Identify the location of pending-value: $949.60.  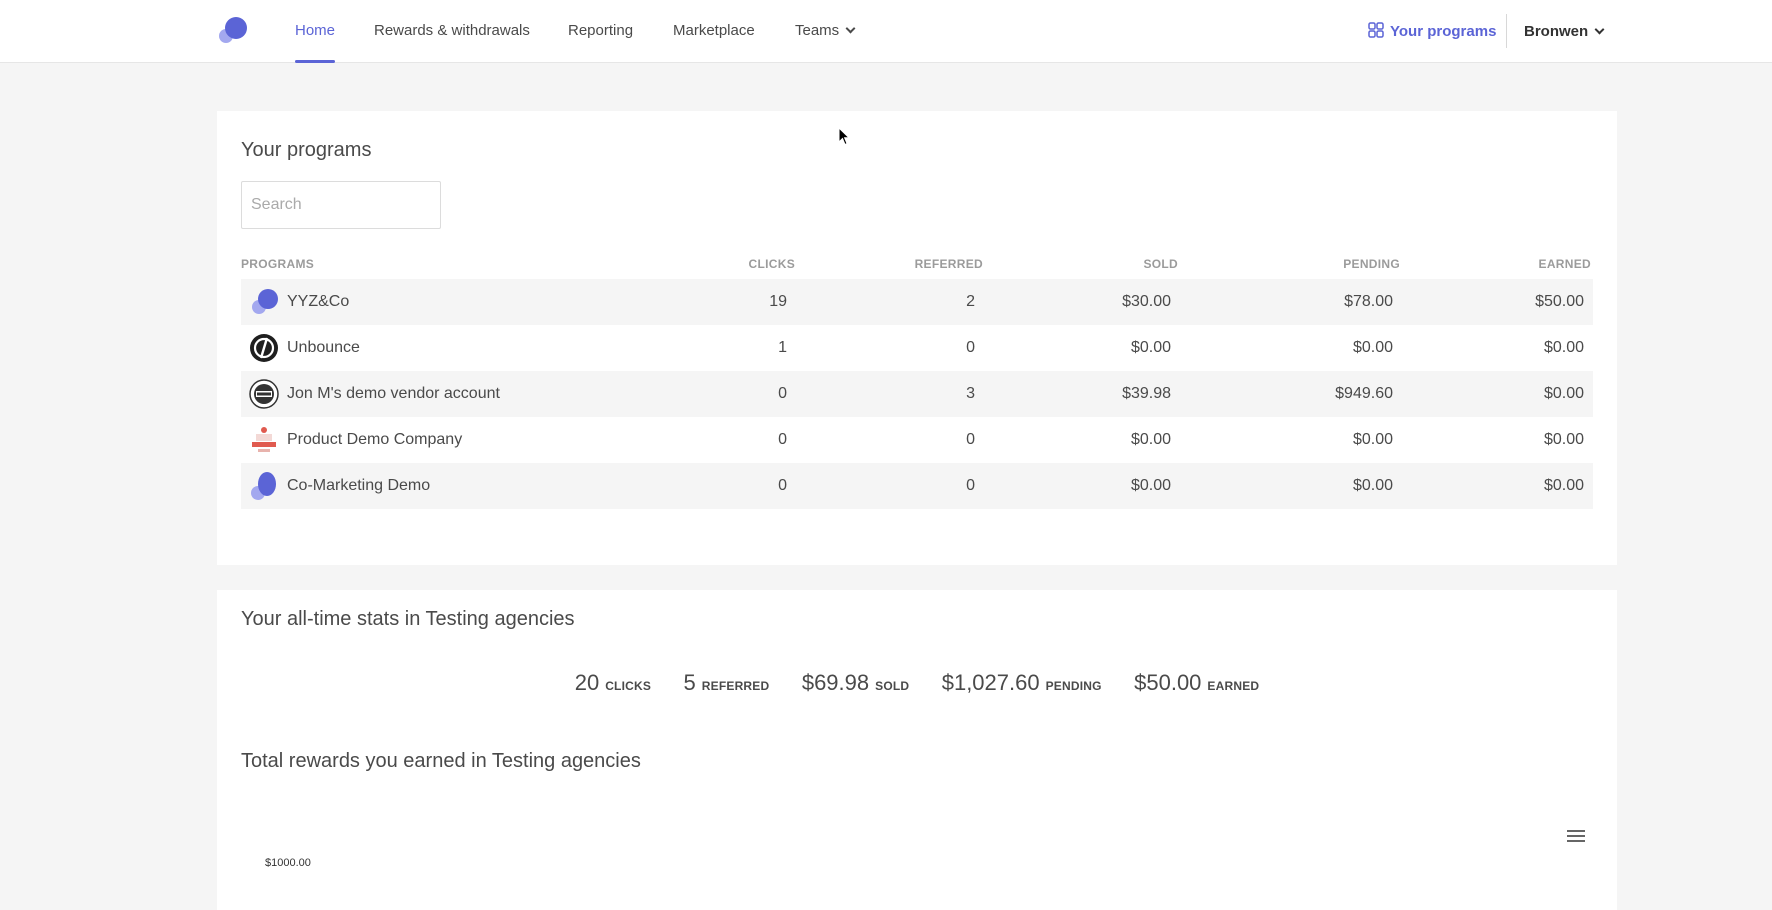
(1364, 393).